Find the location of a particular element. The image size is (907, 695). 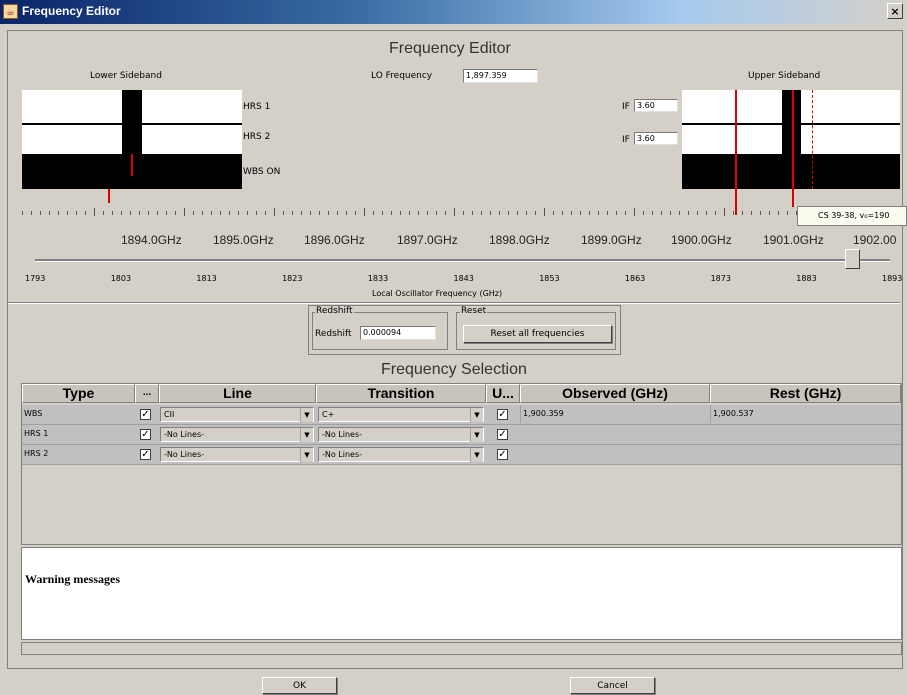

ok-button: OK is located at coordinates (299, 685).